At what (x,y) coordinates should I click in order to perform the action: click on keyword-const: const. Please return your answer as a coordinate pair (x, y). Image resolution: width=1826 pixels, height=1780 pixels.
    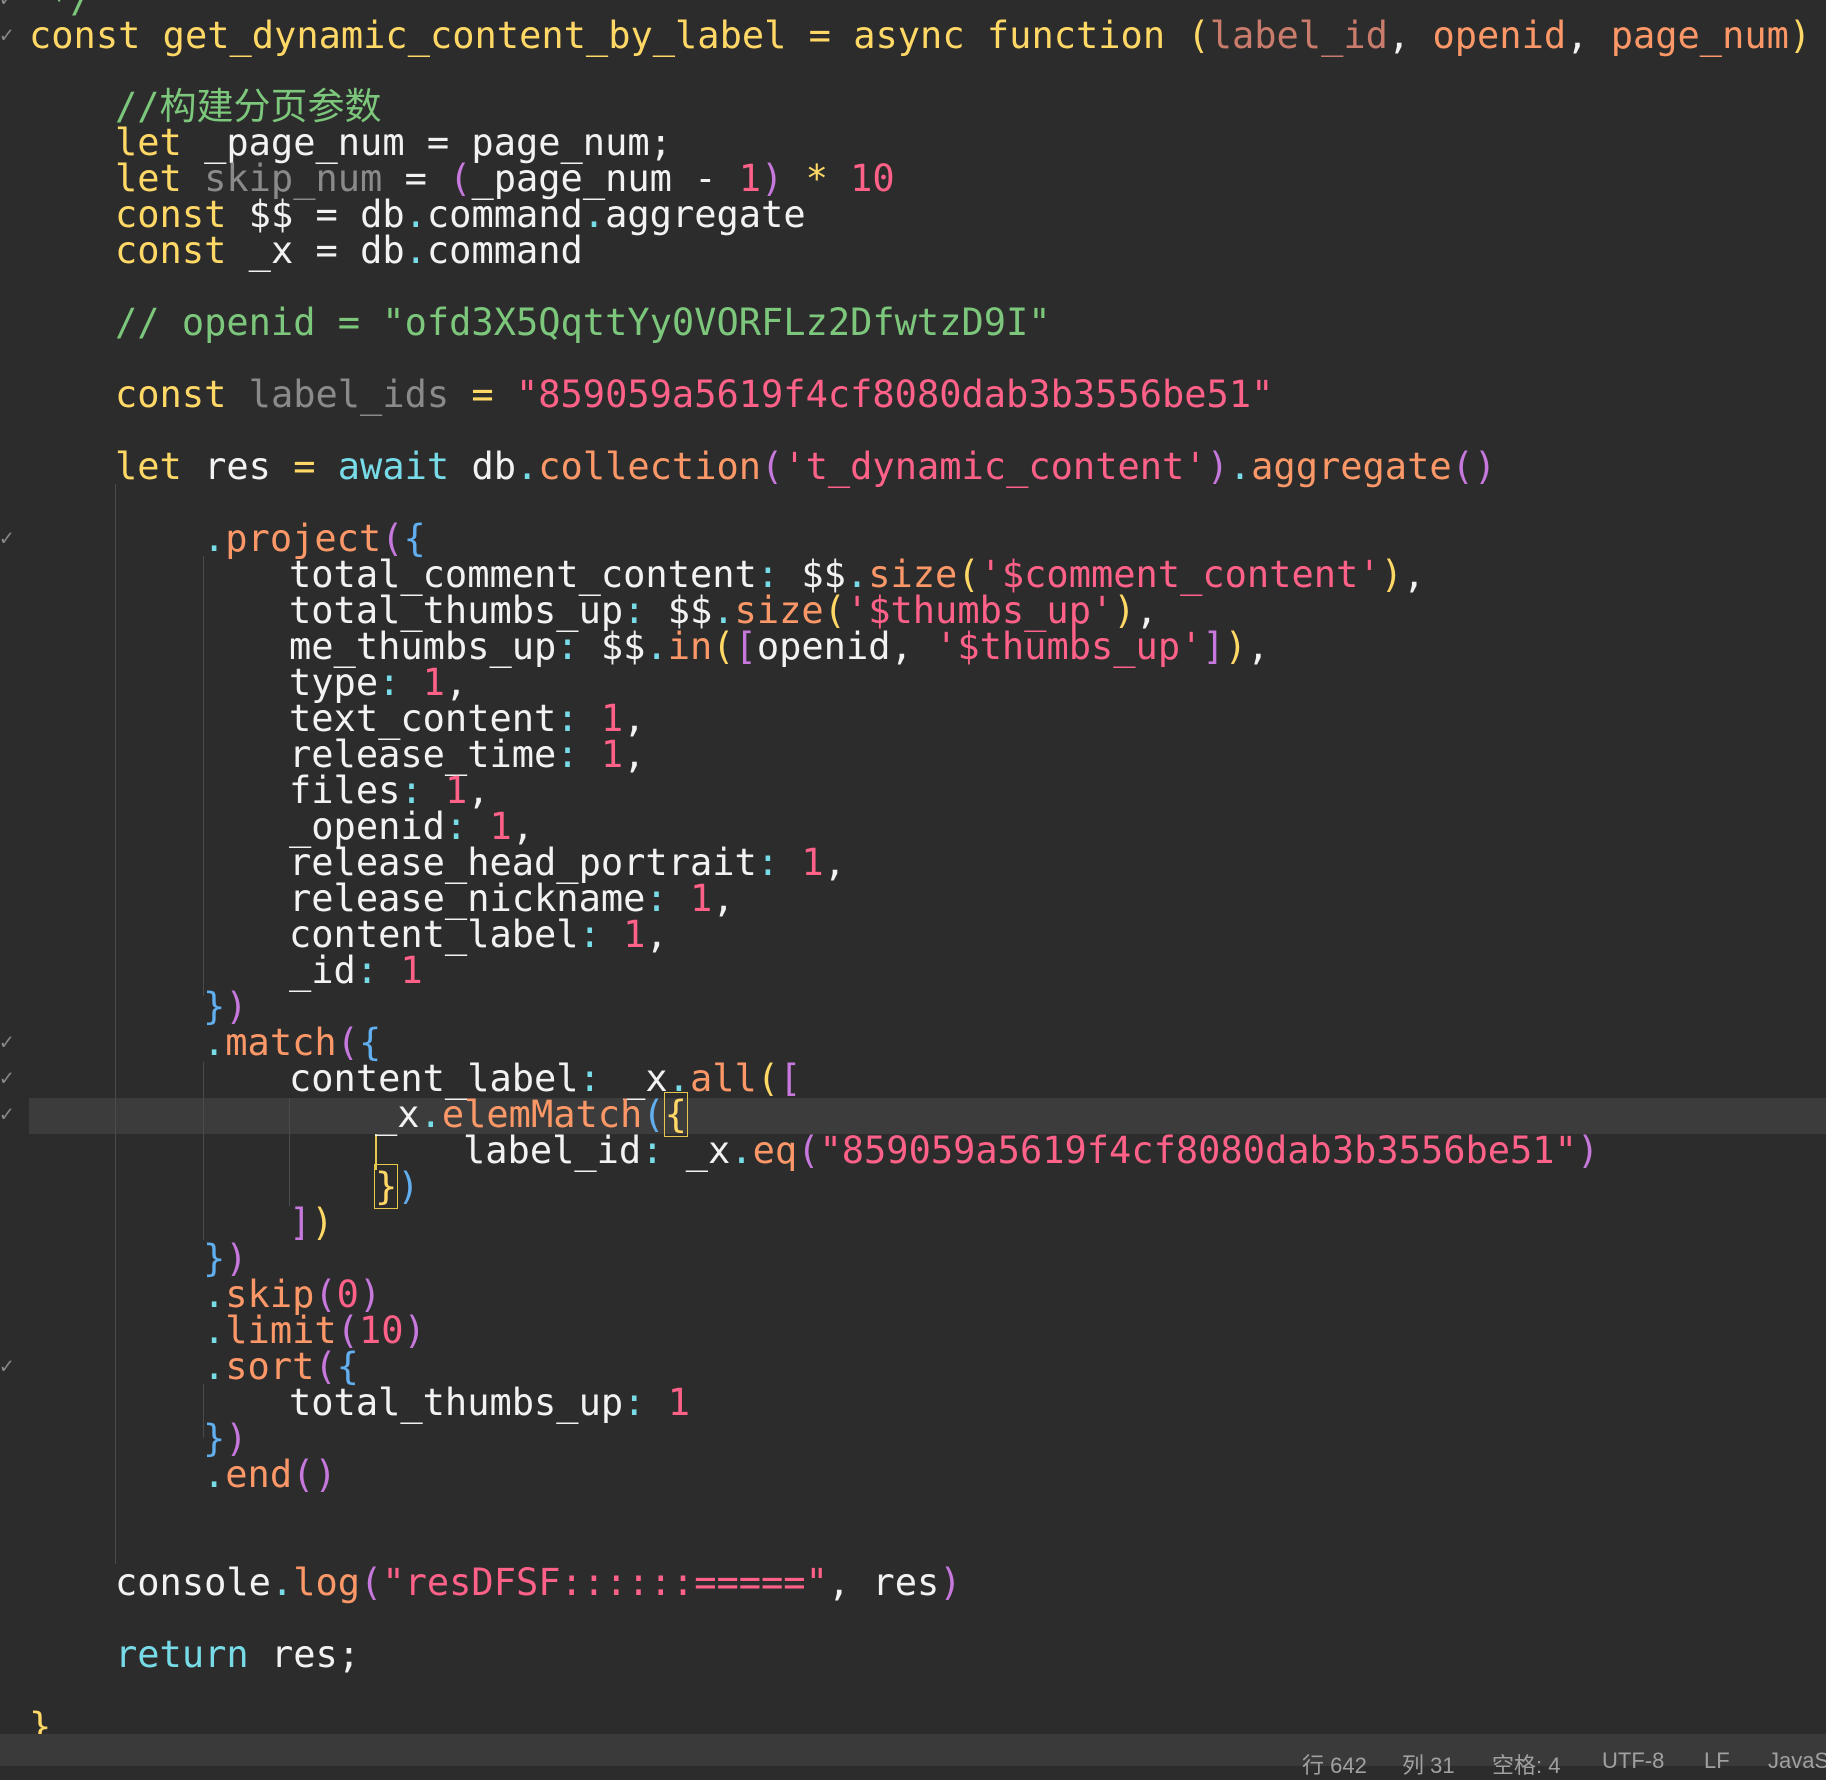
    Looking at the image, I should click on (171, 394).